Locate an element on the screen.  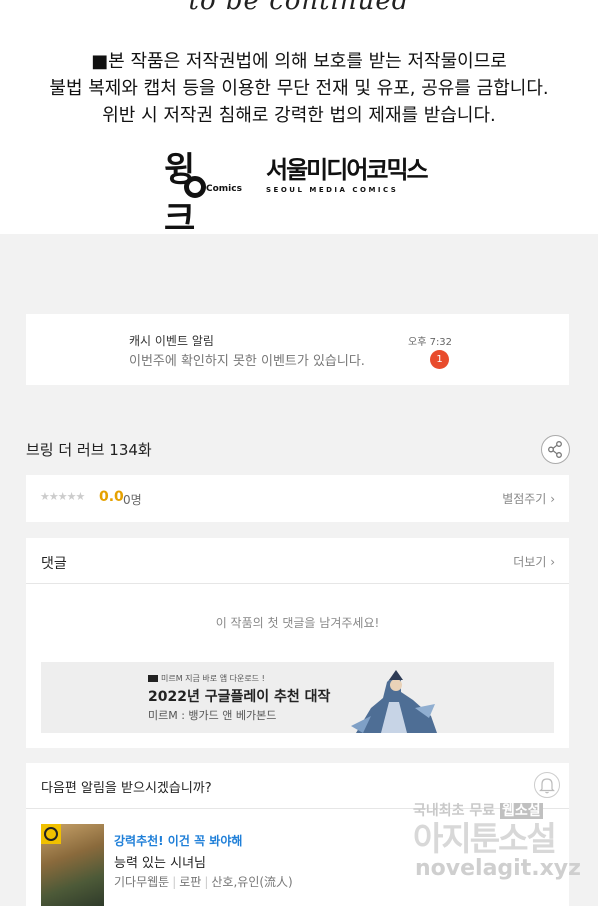
ad-character-image is located at coordinates (394, 701).